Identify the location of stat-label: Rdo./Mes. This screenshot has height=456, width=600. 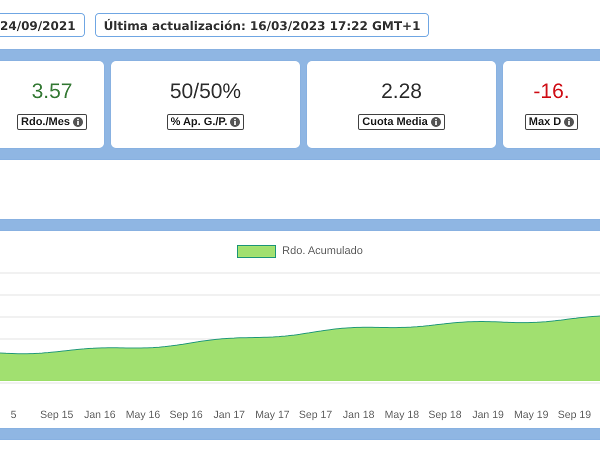
(52, 122).